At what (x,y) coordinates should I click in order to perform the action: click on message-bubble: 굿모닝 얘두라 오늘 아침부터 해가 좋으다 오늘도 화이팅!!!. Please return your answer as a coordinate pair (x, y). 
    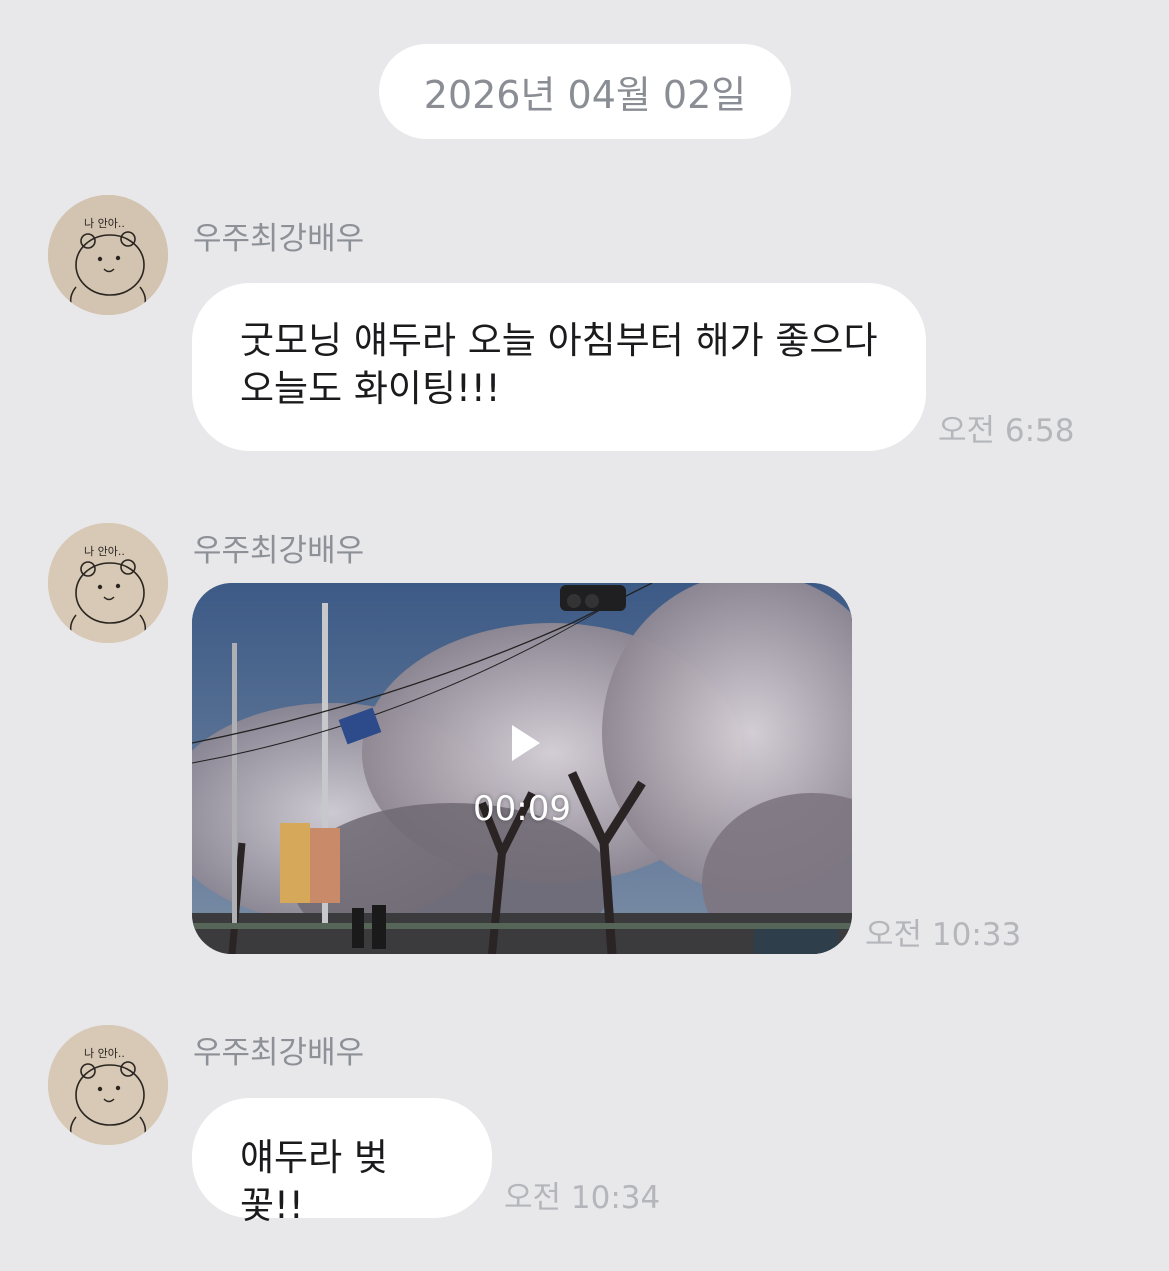
    Looking at the image, I should click on (559, 367).